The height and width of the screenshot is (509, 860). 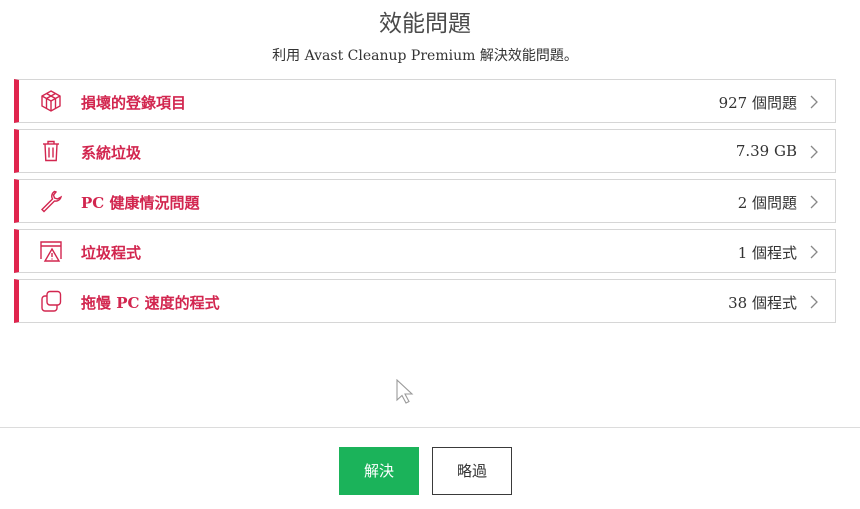 What do you see at coordinates (111, 253) in the screenshot?
I see `issue-label: 垃圾程式` at bounding box center [111, 253].